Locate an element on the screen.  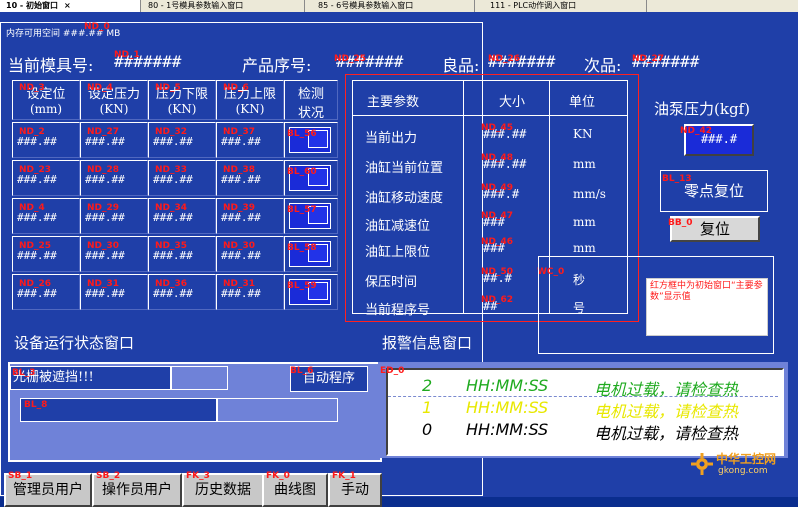
status-cell: BL_58 is located at coordinates (311, 254).